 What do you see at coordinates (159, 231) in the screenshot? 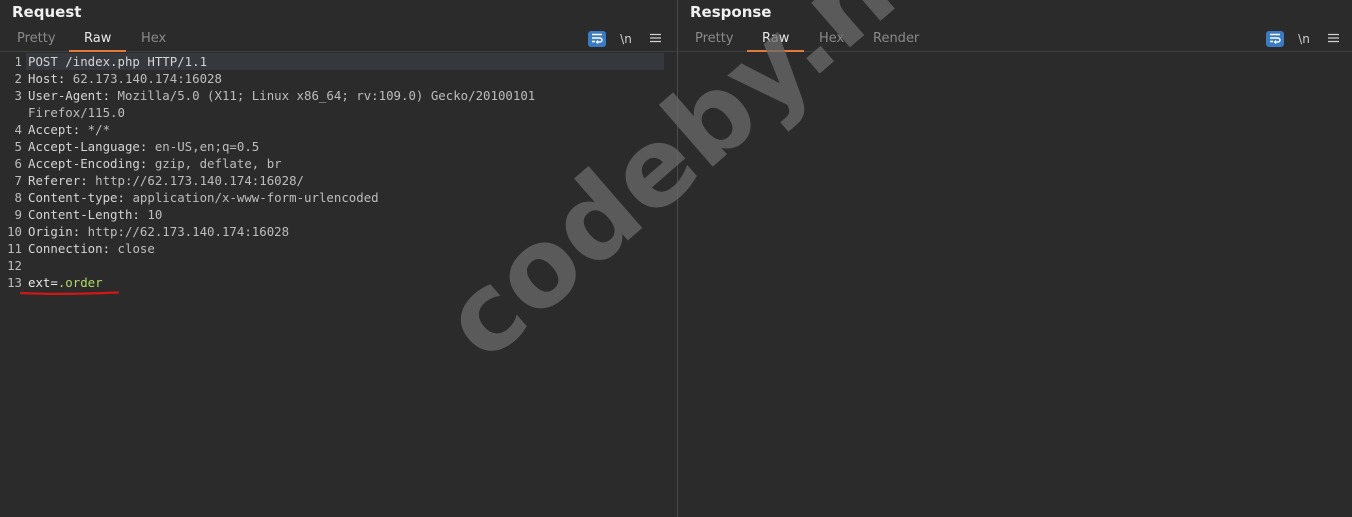
I see `line-text: Origin: http://62.173.140.174:16028` at bounding box center [159, 231].